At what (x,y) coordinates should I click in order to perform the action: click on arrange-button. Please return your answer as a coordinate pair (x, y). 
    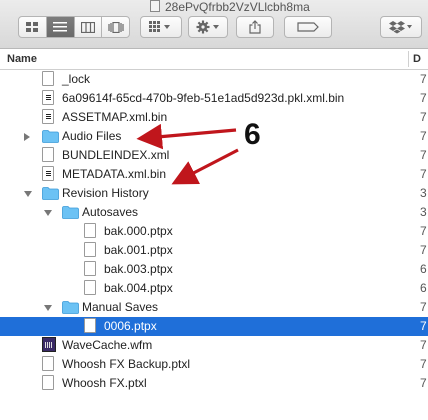
    Looking at the image, I should click on (161, 27).